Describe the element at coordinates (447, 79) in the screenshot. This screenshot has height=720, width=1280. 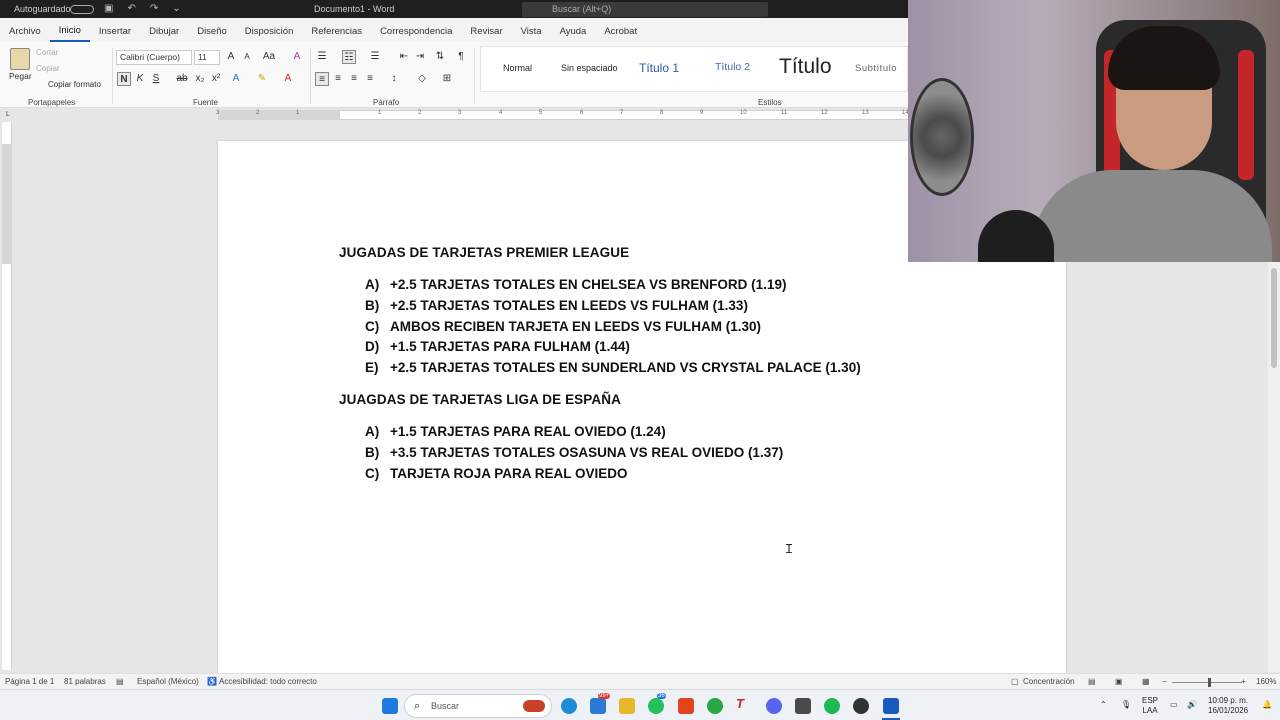
I see `borders-icon: ⊞` at that location.